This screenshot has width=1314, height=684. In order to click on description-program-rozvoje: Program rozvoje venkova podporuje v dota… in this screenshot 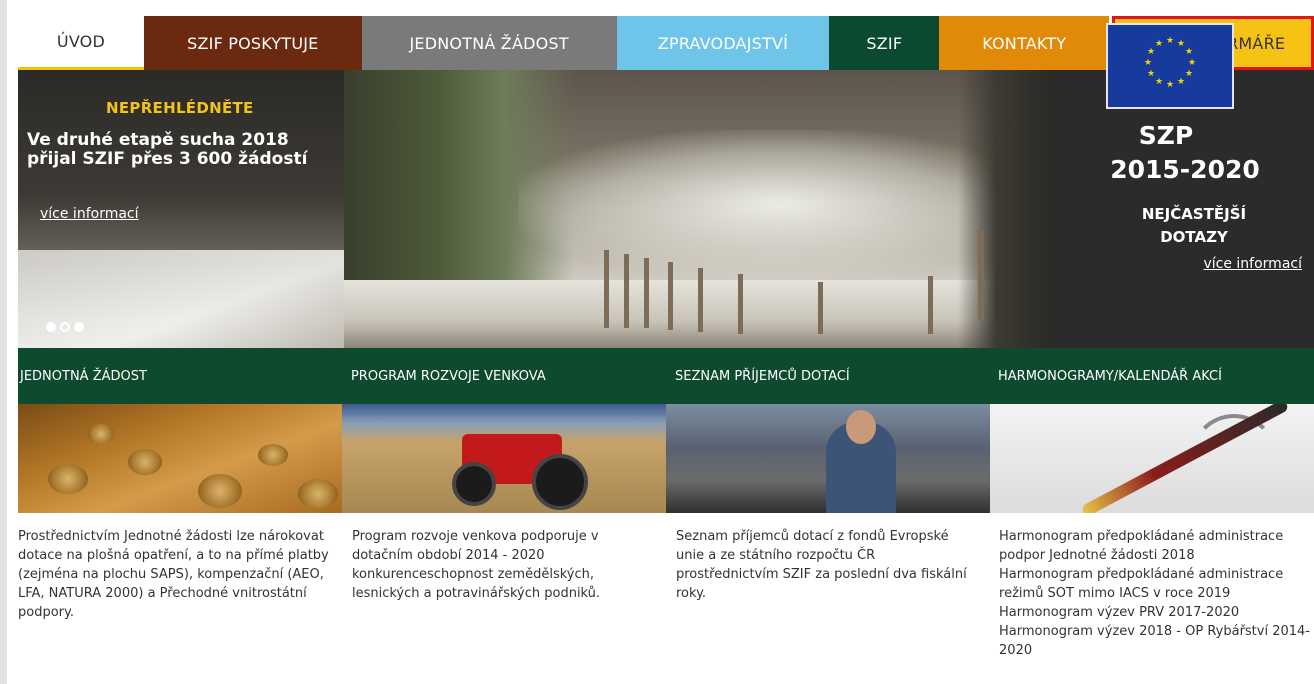, I will do `click(476, 565)`.